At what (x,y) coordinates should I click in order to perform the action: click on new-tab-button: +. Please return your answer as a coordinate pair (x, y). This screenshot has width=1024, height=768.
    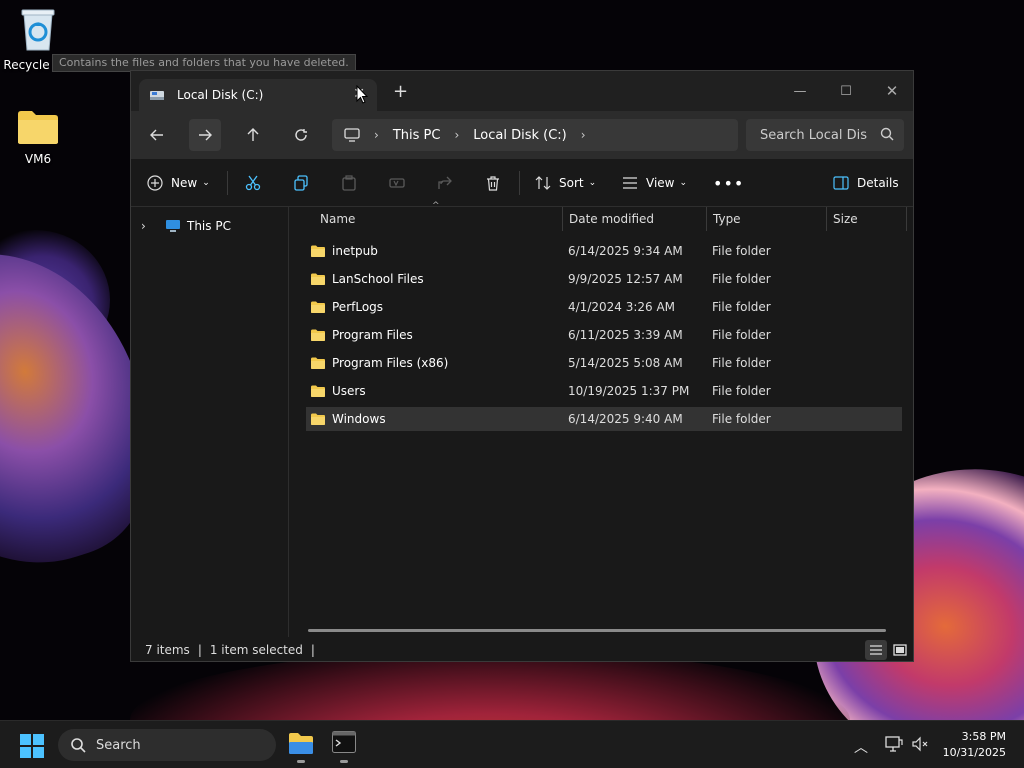
    Looking at the image, I should click on (400, 92).